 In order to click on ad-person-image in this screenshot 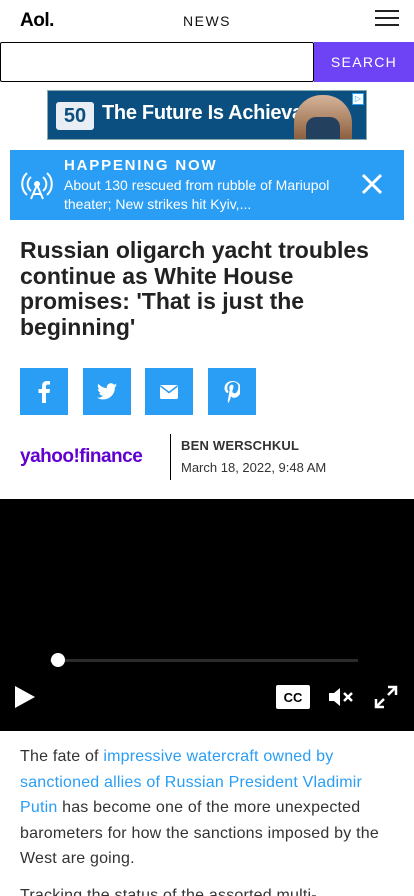, I will do `click(323, 117)`.